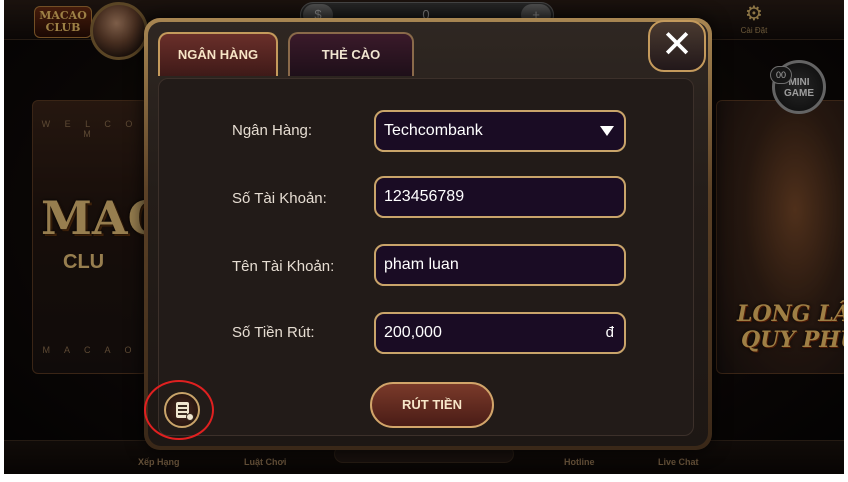 The width and height of the screenshot is (848, 482). I want to click on bank-select: Techcombank, so click(500, 131).